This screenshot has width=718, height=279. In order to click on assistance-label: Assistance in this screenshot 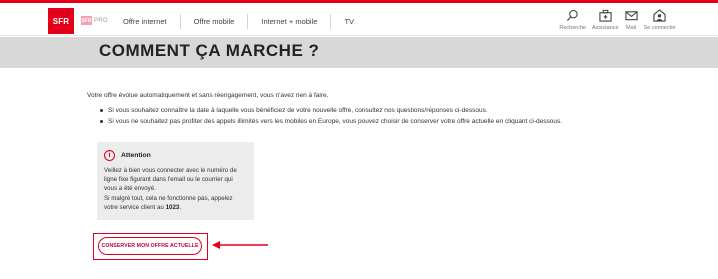, I will do `click(605, 28)`.